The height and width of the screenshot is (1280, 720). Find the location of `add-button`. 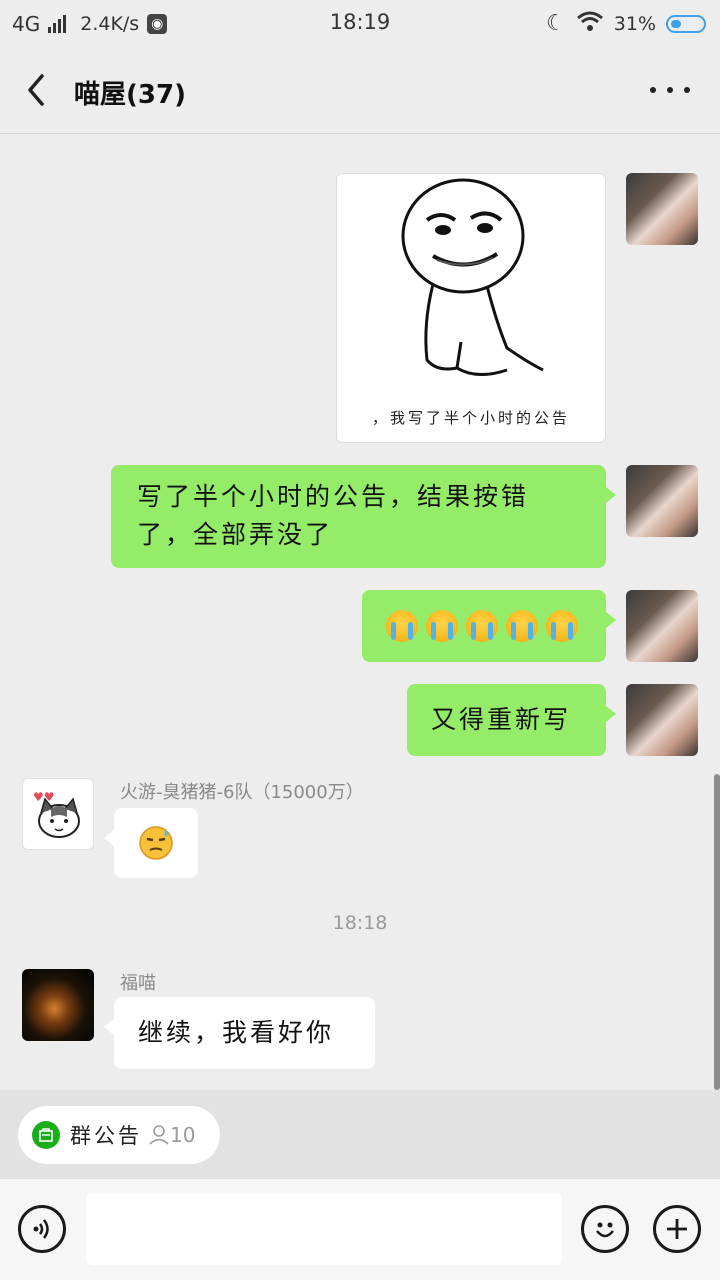

add-button is located at coordinates (677, 1229).